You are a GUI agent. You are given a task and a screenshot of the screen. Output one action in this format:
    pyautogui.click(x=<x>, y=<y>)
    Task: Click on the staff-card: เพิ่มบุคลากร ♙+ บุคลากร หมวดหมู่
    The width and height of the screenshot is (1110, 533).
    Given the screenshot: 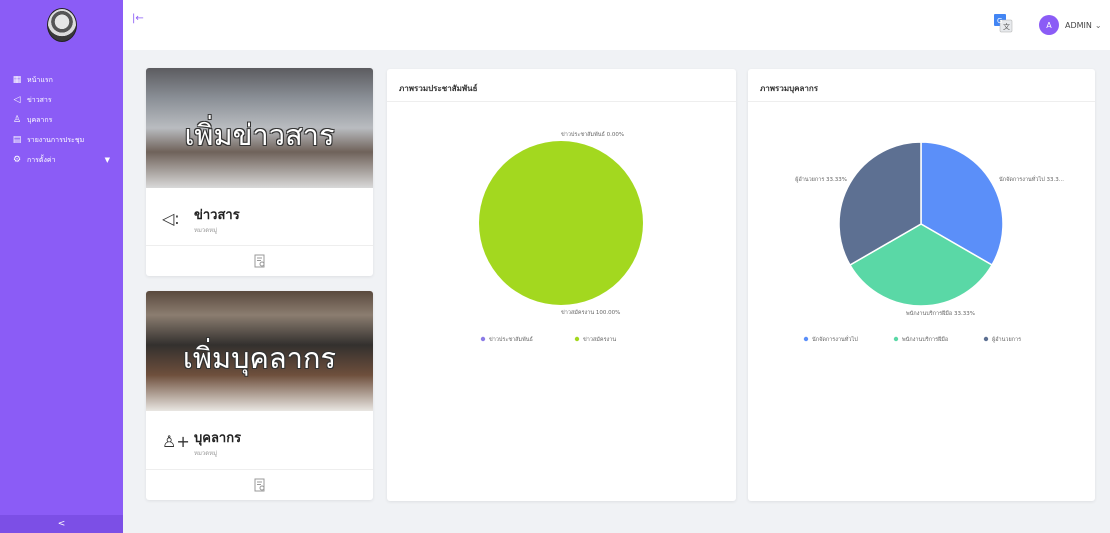 What is the action you would take?
    pyautogui.click(x=259, y=395)
    